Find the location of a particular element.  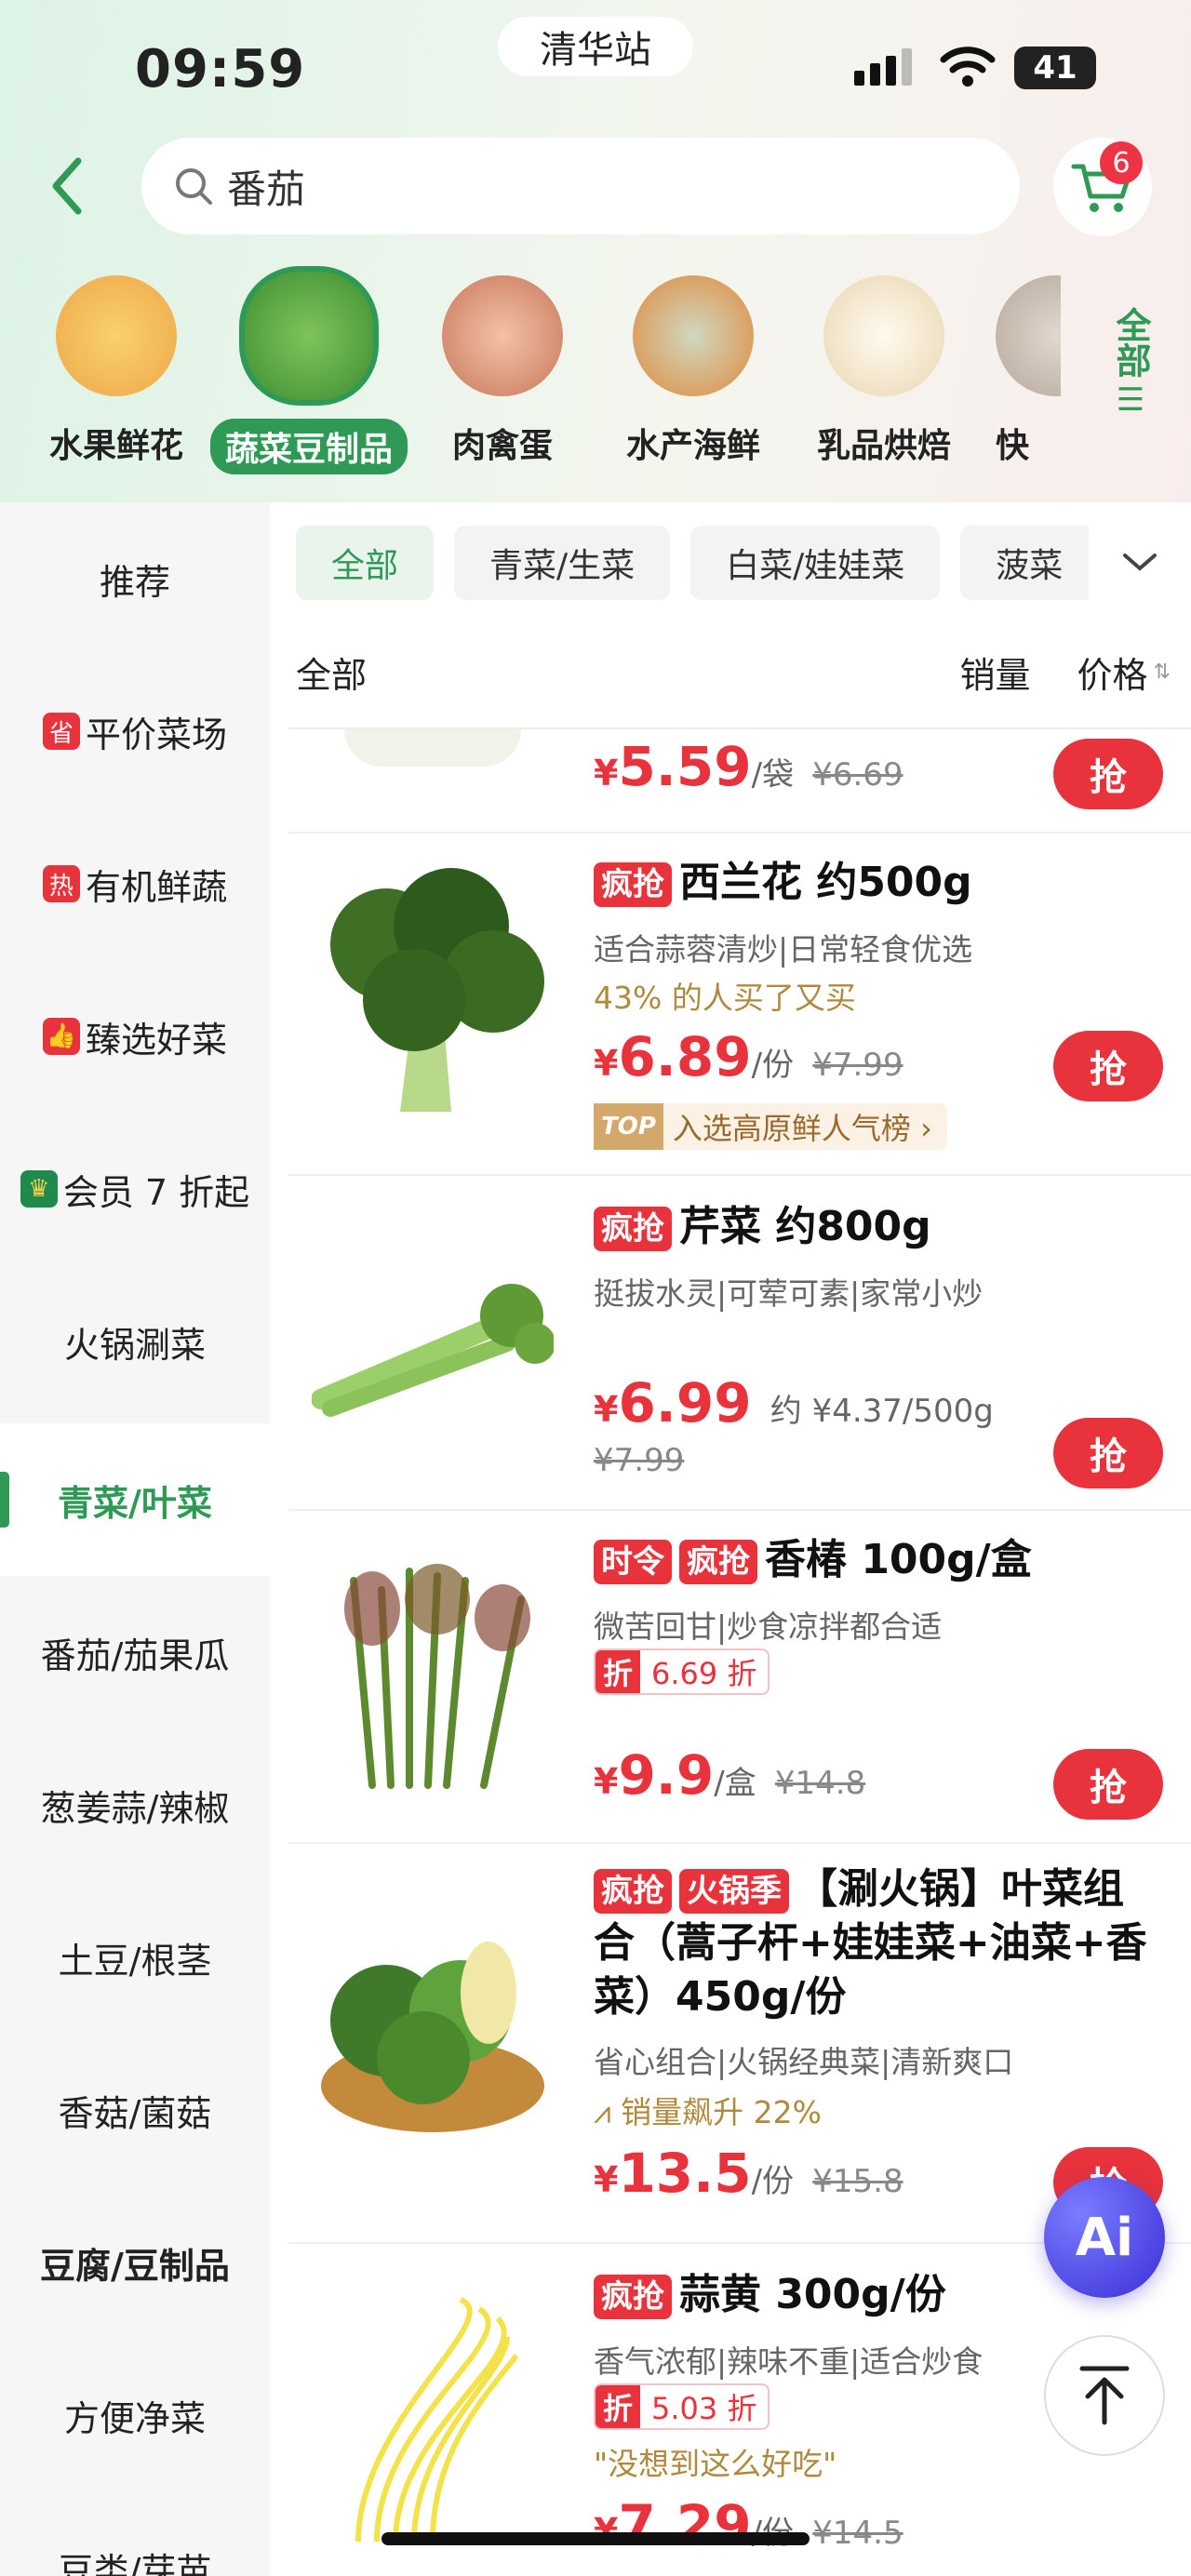

discount-badge: 折 6.69 折 is located at coordinates (682, 1671).